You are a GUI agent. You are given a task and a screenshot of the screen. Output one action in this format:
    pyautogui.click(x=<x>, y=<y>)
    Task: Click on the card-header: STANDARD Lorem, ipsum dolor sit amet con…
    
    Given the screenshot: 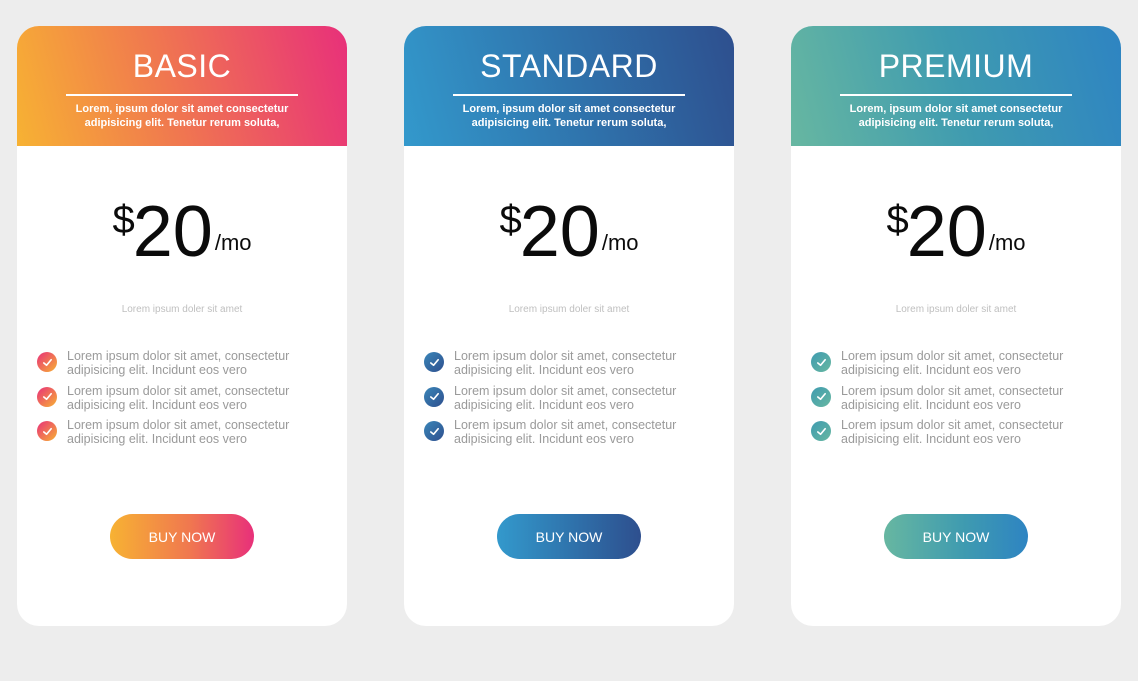 What is the action you would take?
    pyautogui.click(x=569, y=86)
    